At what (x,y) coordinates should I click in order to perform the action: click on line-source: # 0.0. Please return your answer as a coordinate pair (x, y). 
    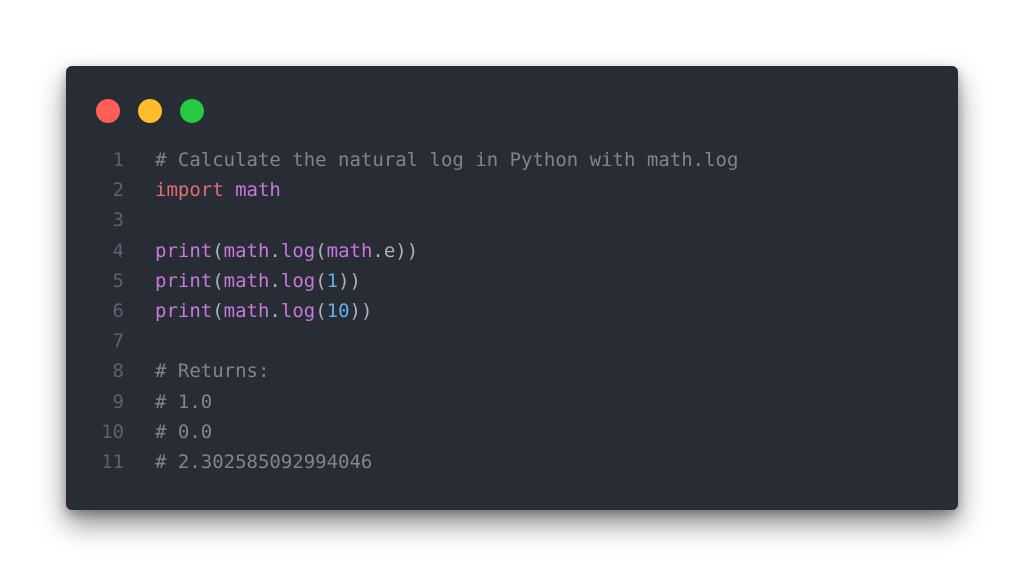
    Looking at the image, I should click on (183, 432).